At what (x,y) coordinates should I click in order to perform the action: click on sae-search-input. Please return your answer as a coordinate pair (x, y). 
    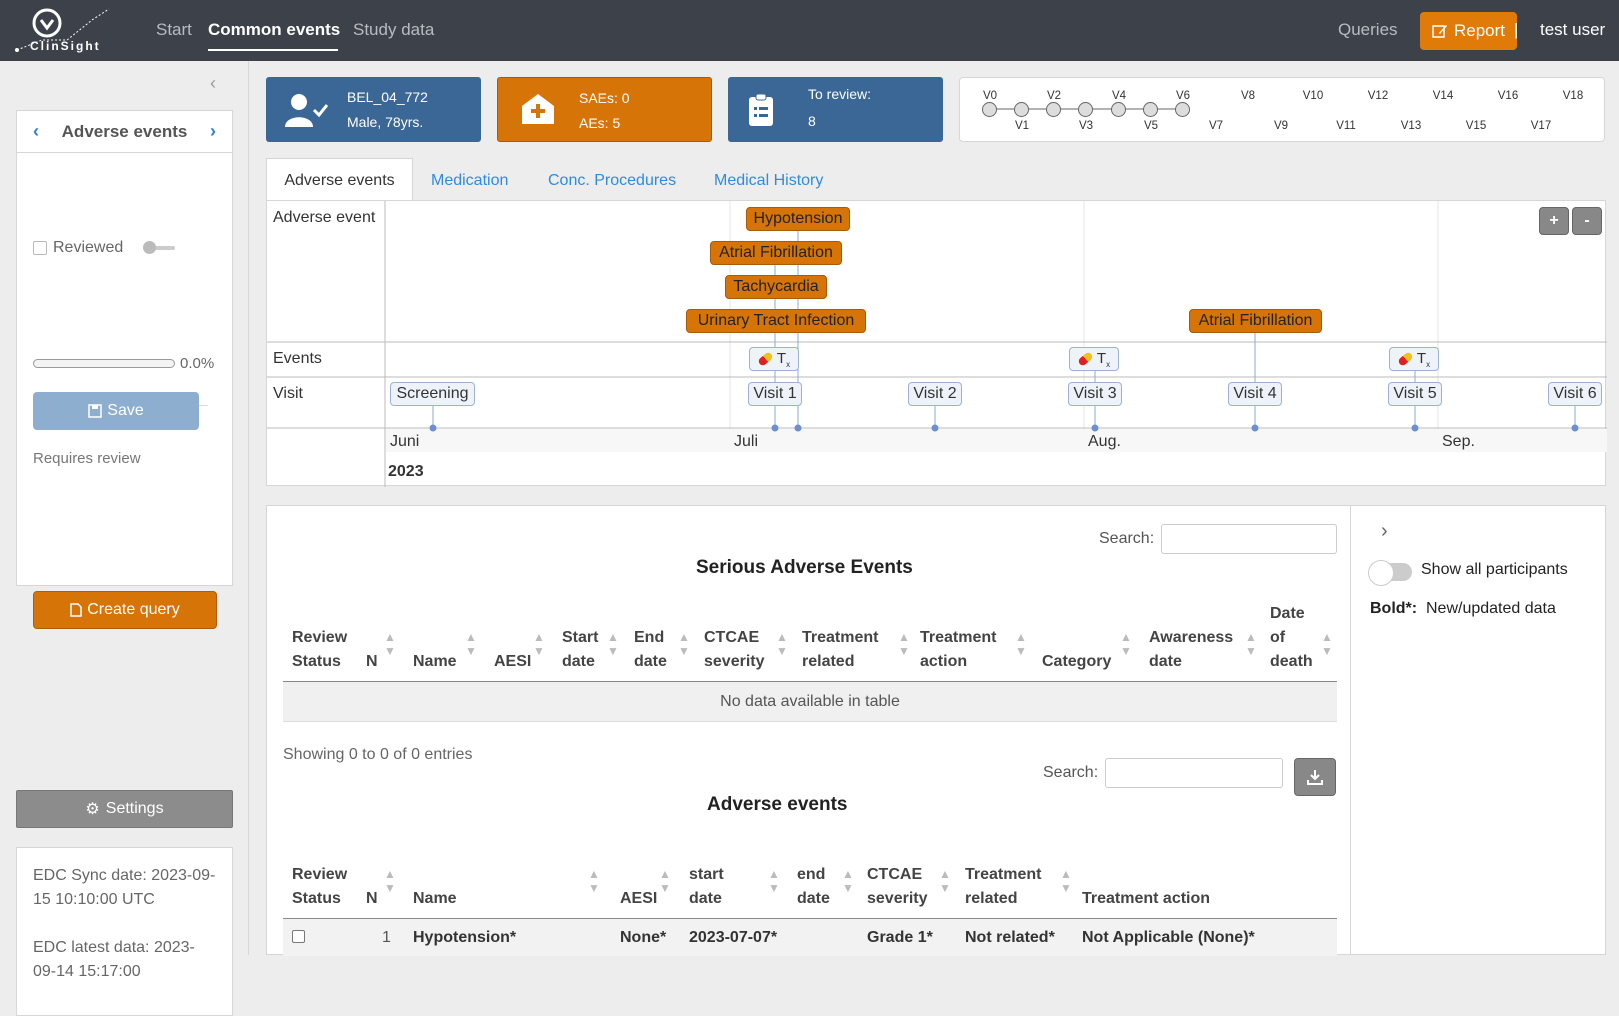
    Looking at the image, I should click on (1249, 539).